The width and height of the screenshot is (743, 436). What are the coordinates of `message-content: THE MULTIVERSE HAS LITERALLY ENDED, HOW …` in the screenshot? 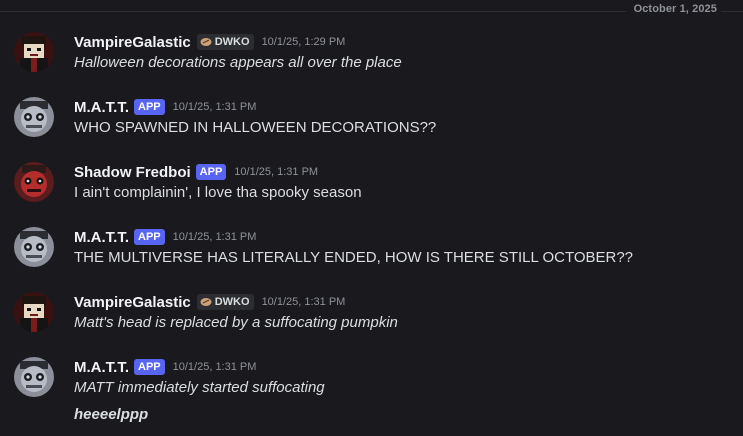 It's located at (354, 257).